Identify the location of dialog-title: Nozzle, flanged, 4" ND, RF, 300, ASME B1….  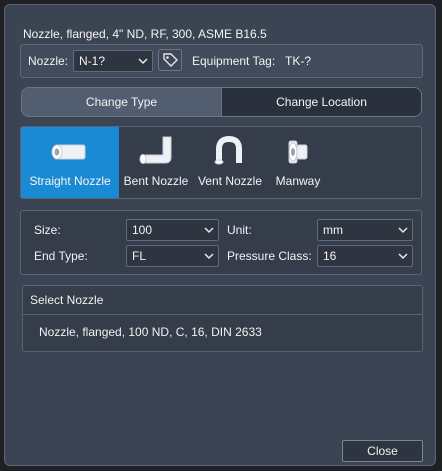
(145, 34).